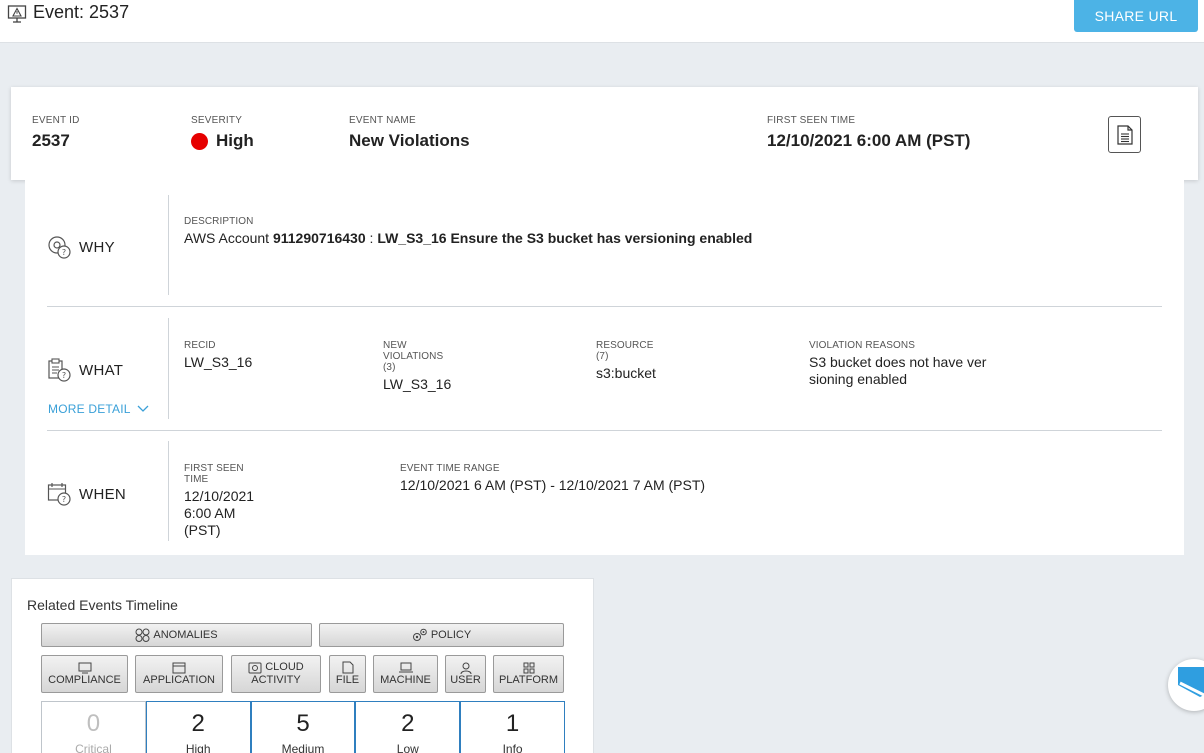 This screenshot has height=753, width=1204. Describe the element at coordinates (219, 513) in the screenshot. I see `when-first-seen-value: 12/10/2021 6:00 AM (PST)` at that location.